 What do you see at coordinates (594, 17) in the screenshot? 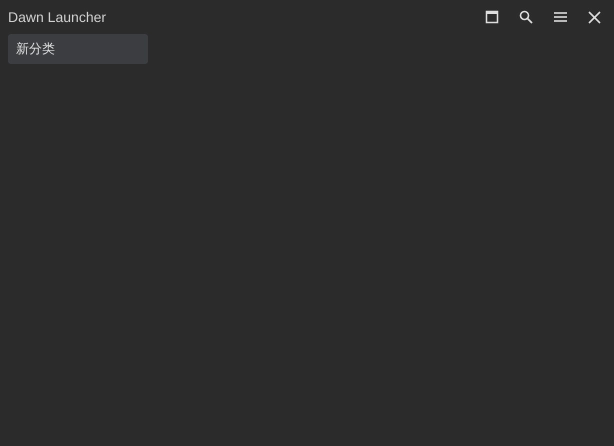
I see `close-icon` at bounding box center [594, 17].